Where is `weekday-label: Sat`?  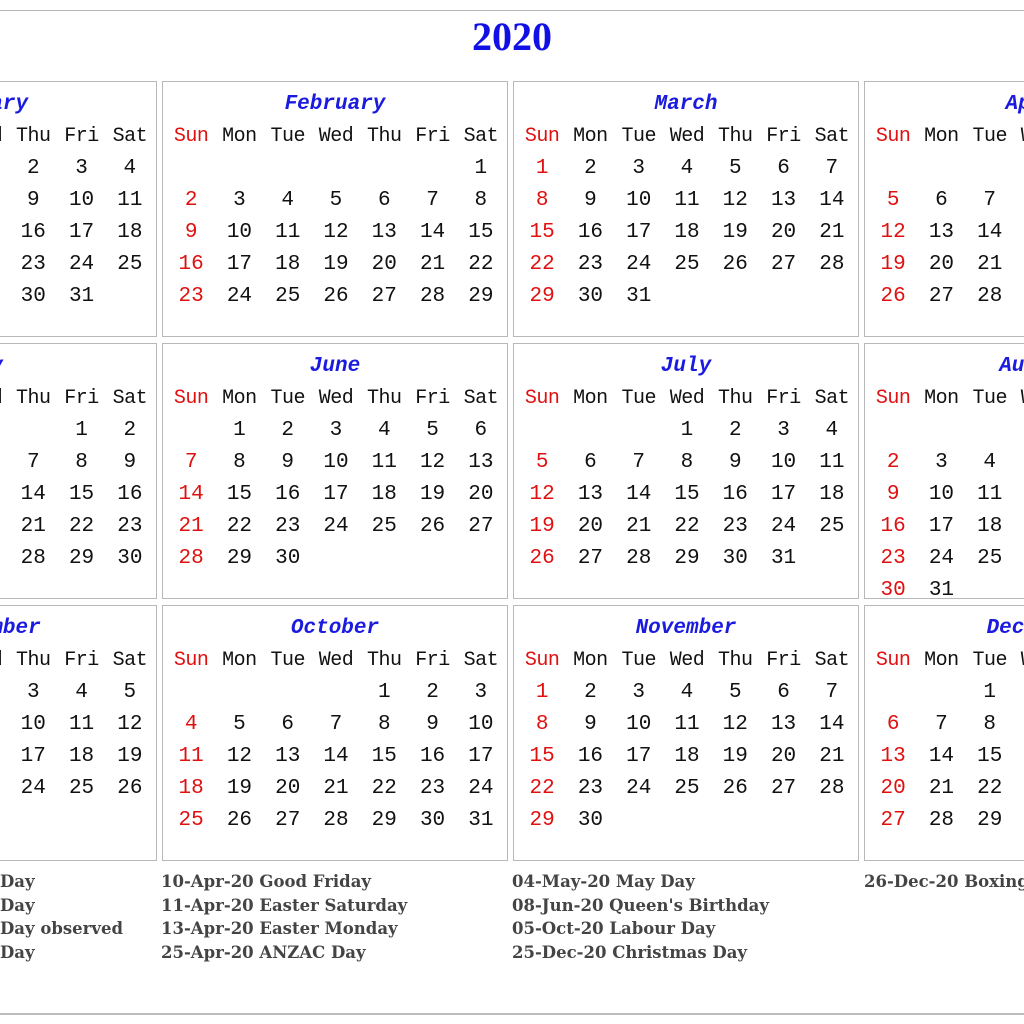
weekday-label: Sat is located at coordinates (481, 136).